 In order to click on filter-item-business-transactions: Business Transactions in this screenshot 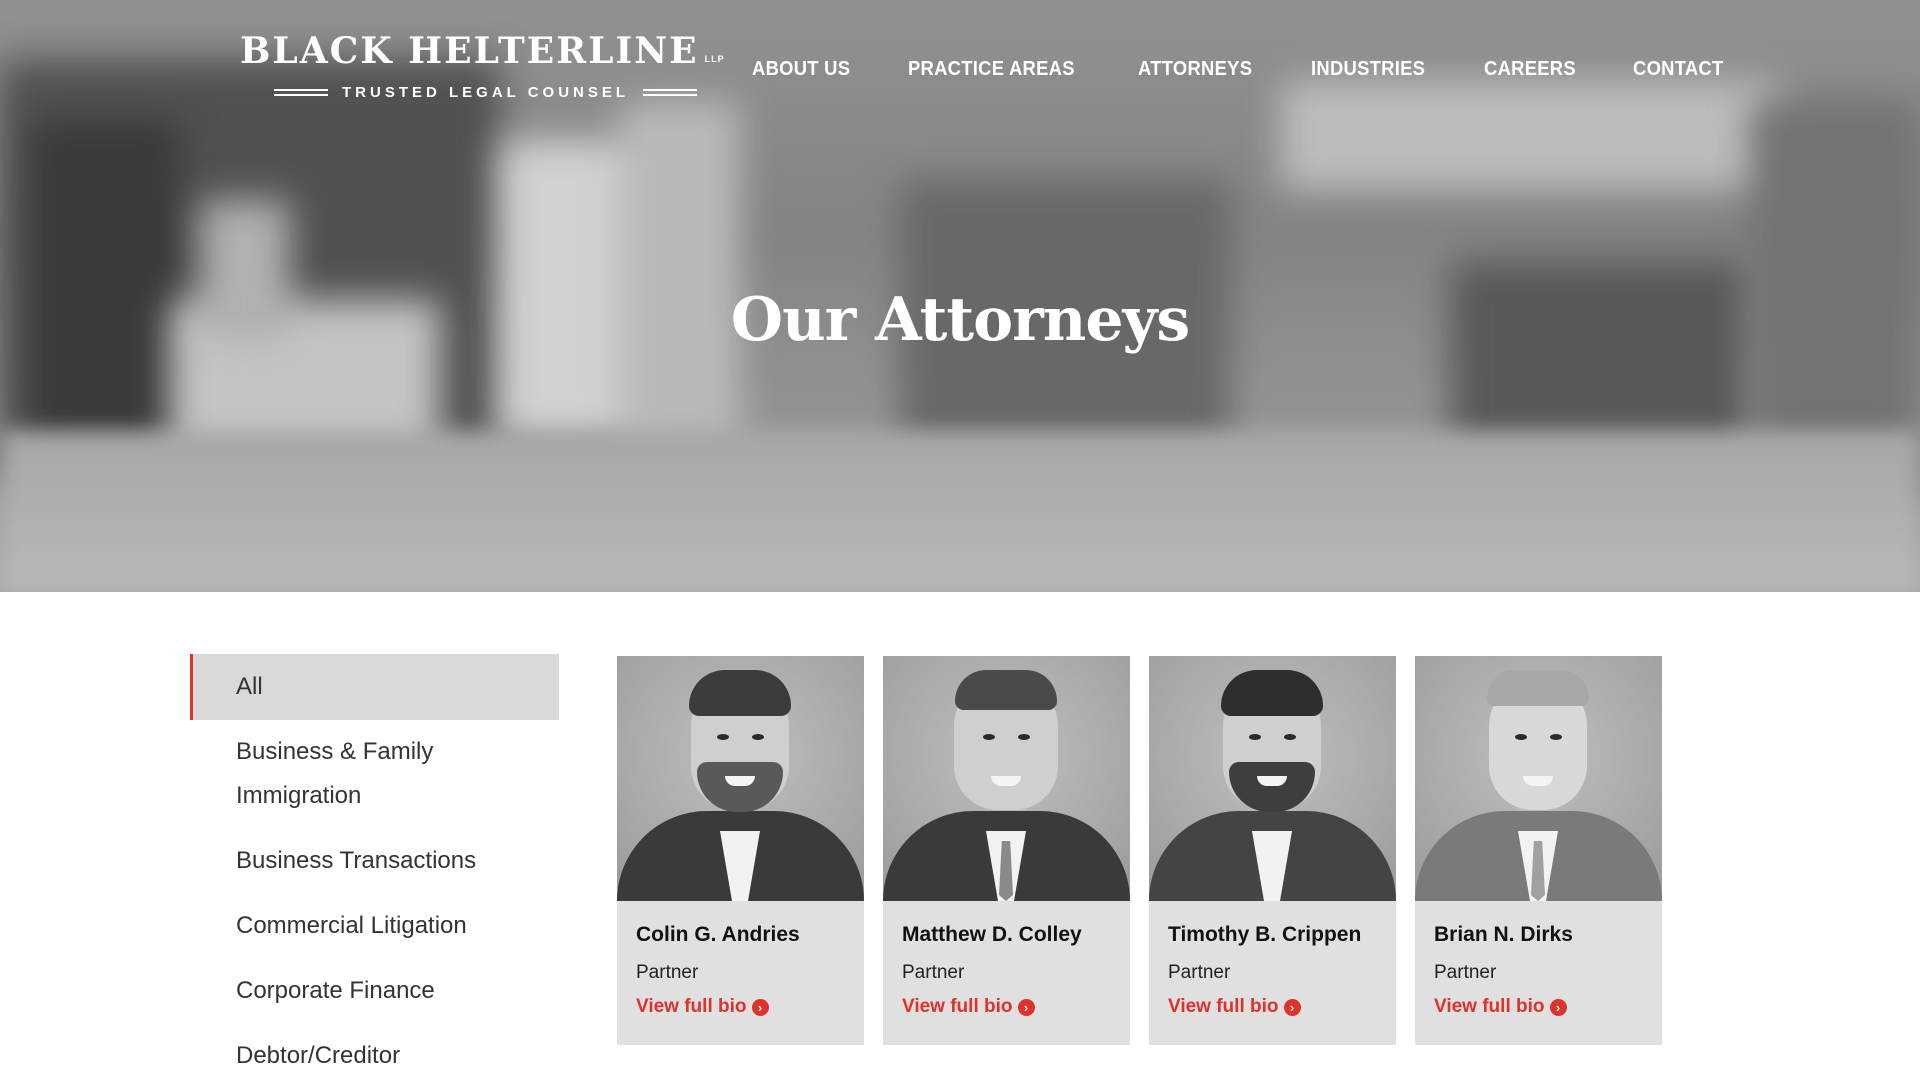, I will do `click(374, 861)`.